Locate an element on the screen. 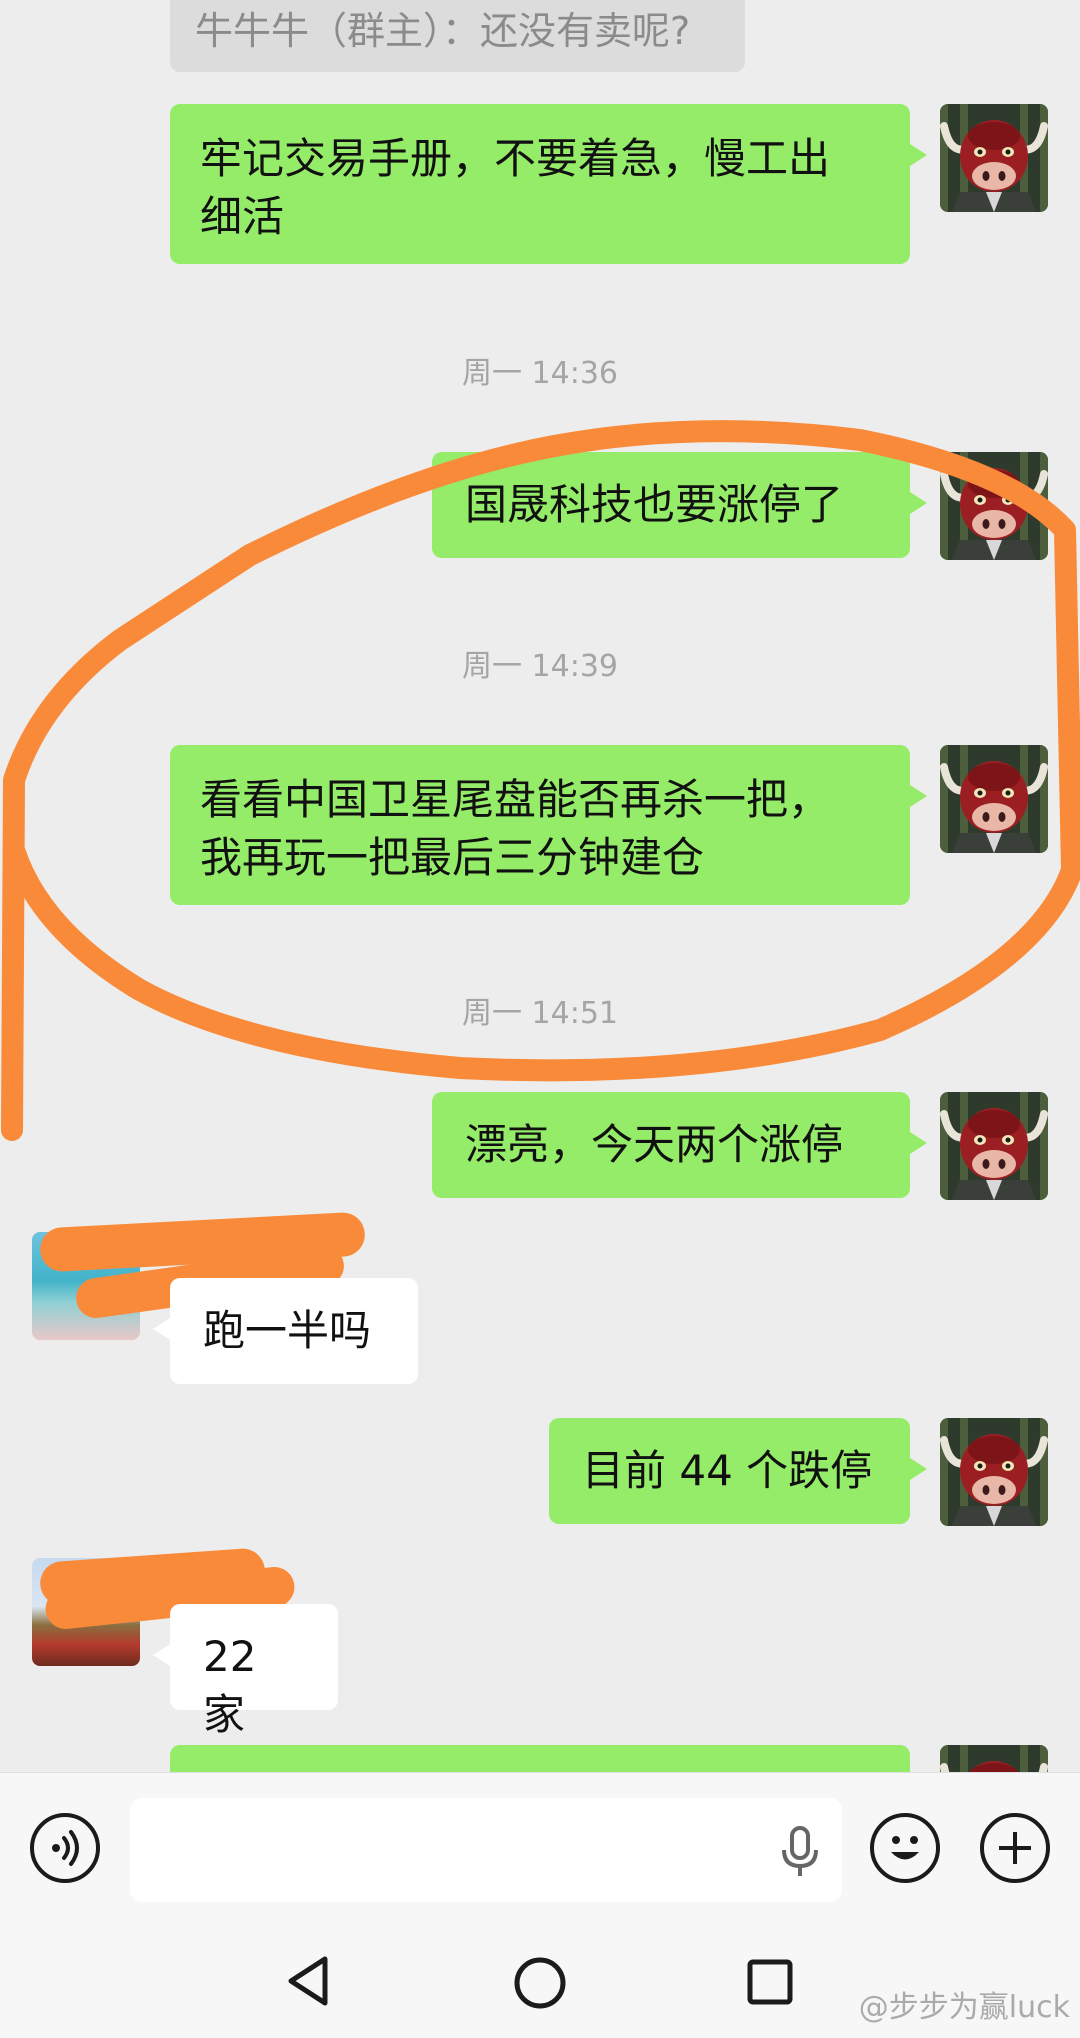  message-line: 漂亮，今天两个涨停 is located at coordinates (654, 1144).